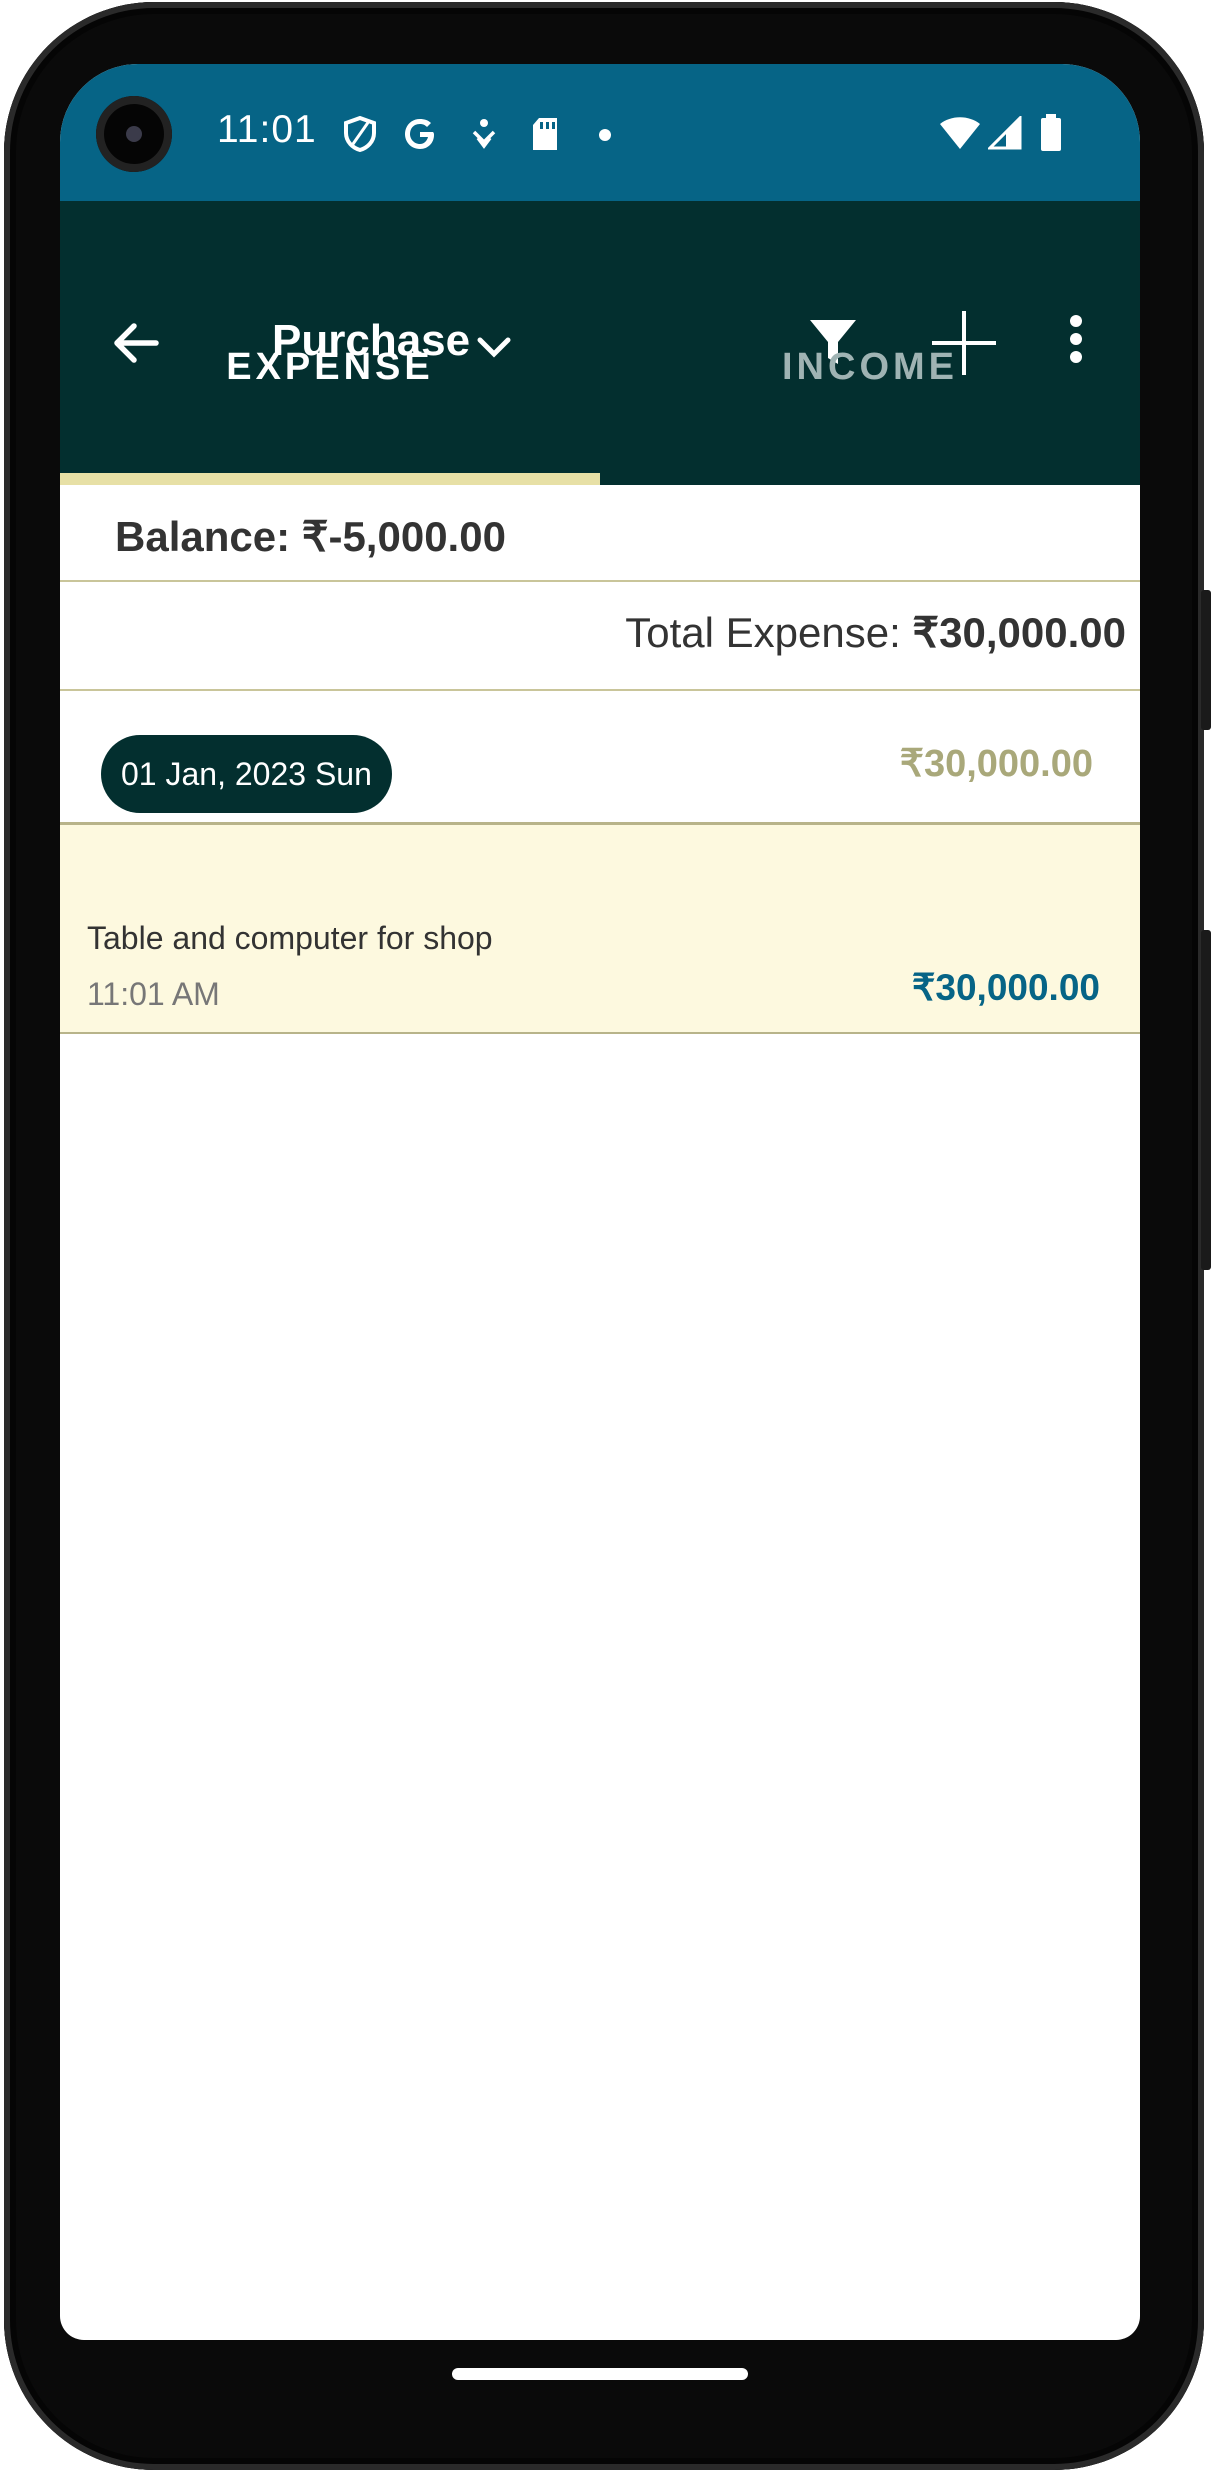 Image resolution: width=1211 pixels, height=2474 pixels. What do you see at coordinates (1051, 132) in the screenshot?
I see `battery-icon` at bounding box center [1051, 132].